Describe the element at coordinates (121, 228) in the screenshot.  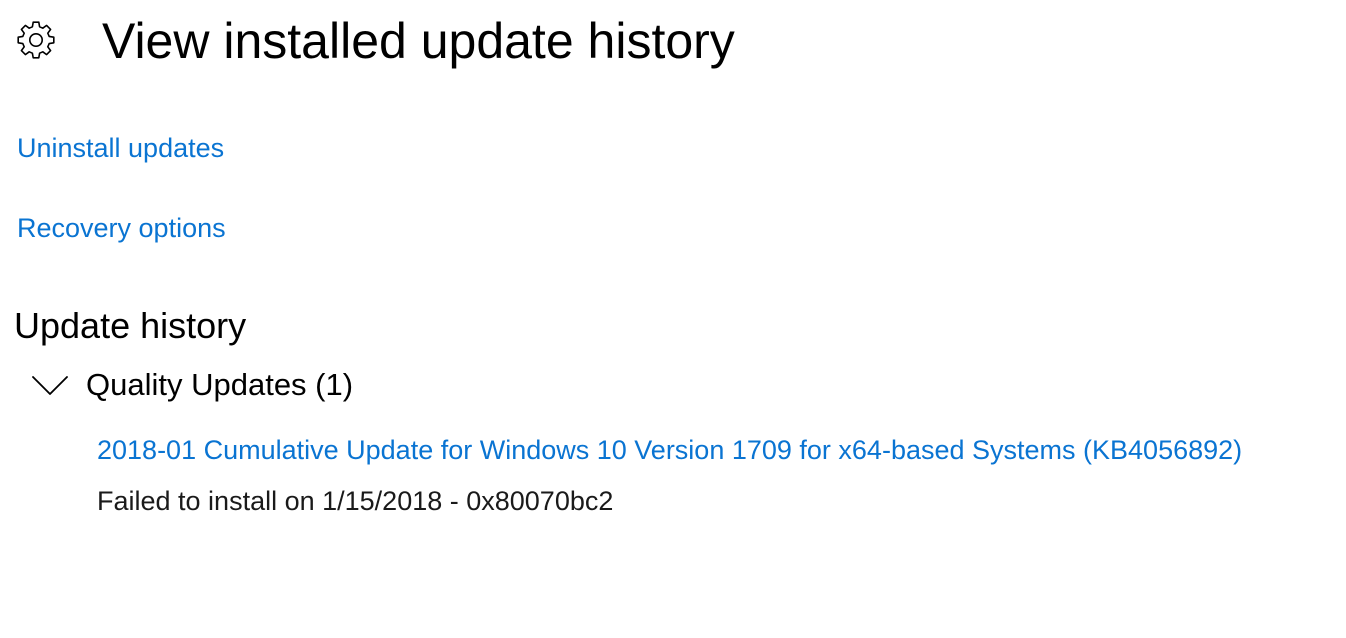
I see `recovery-options-link: Recovery options` at that location.